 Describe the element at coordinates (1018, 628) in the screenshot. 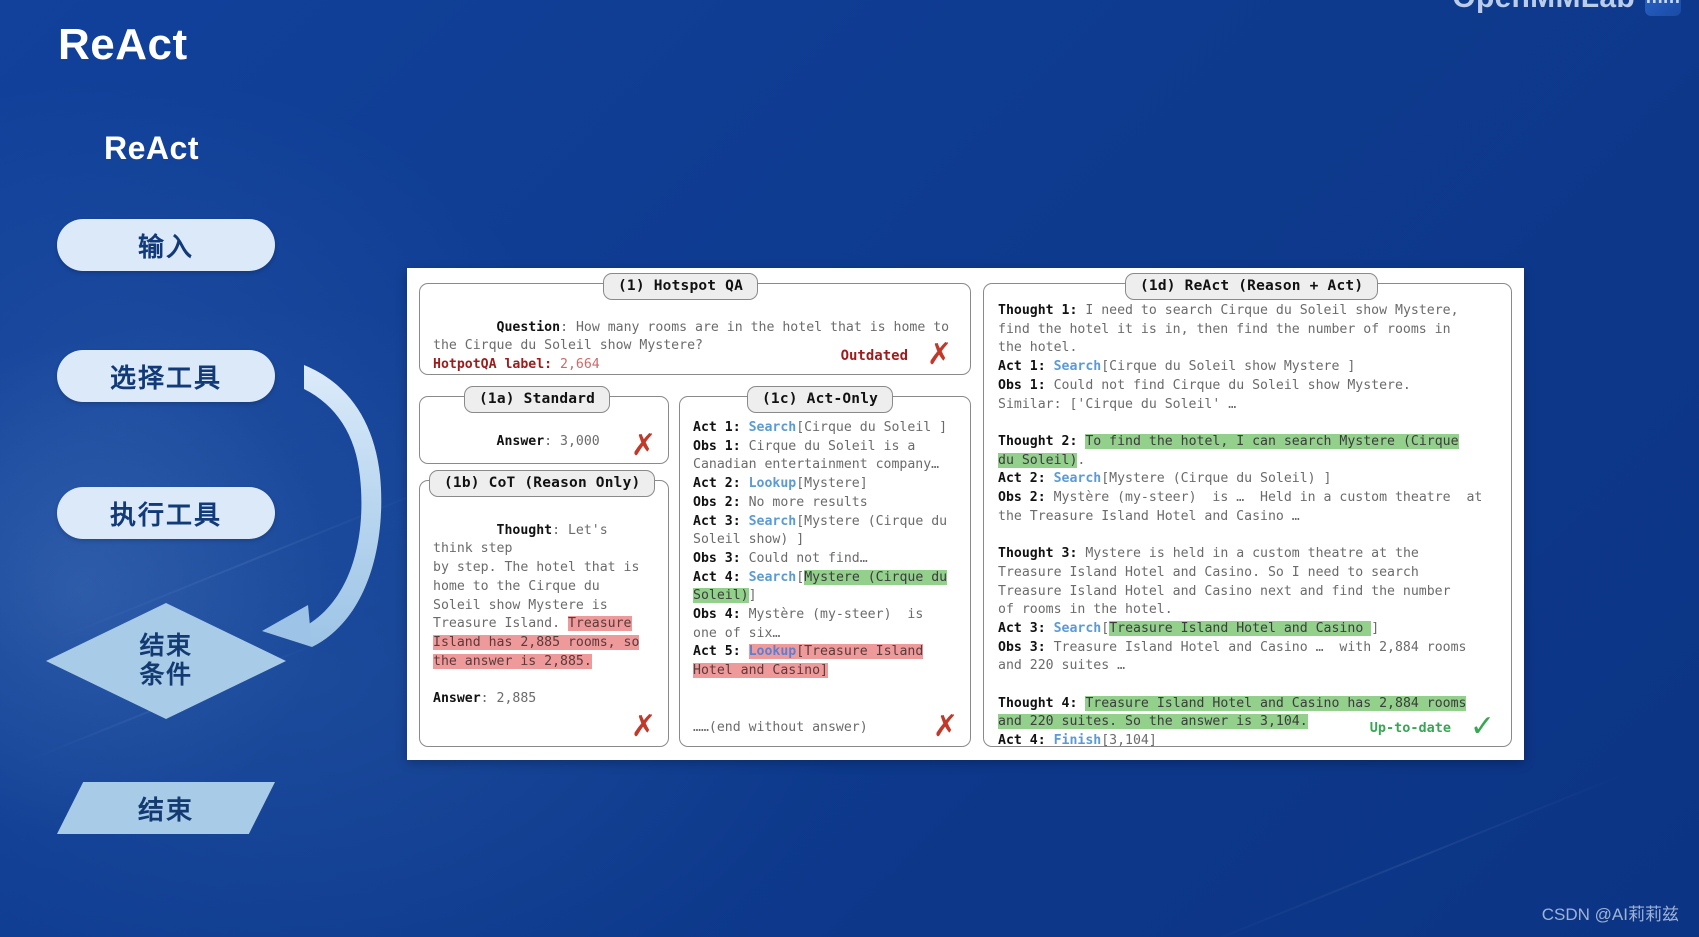

I see `transcript-step-label: Act 3` at that location.